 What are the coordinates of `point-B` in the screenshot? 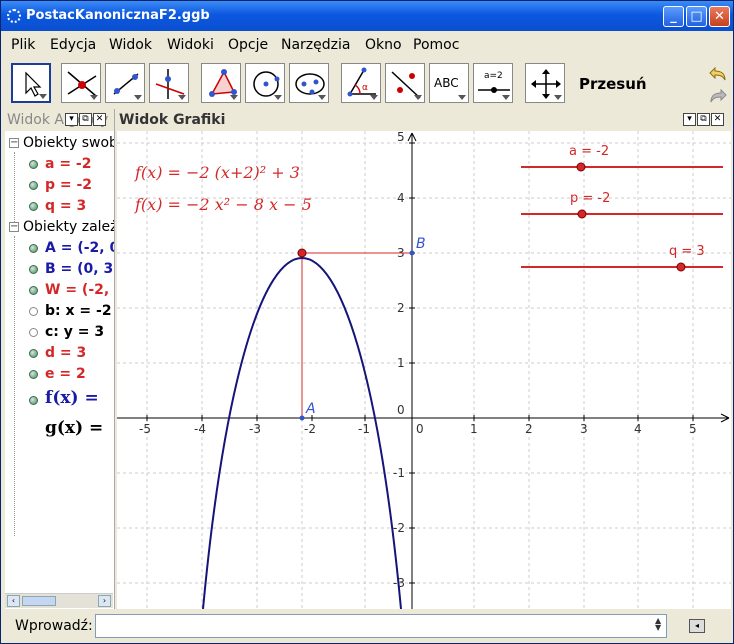 It's located at (412, 253).